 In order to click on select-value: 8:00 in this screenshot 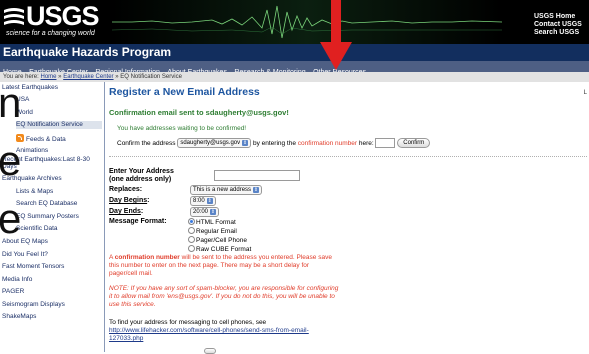, I will do `click(199, 201)`.